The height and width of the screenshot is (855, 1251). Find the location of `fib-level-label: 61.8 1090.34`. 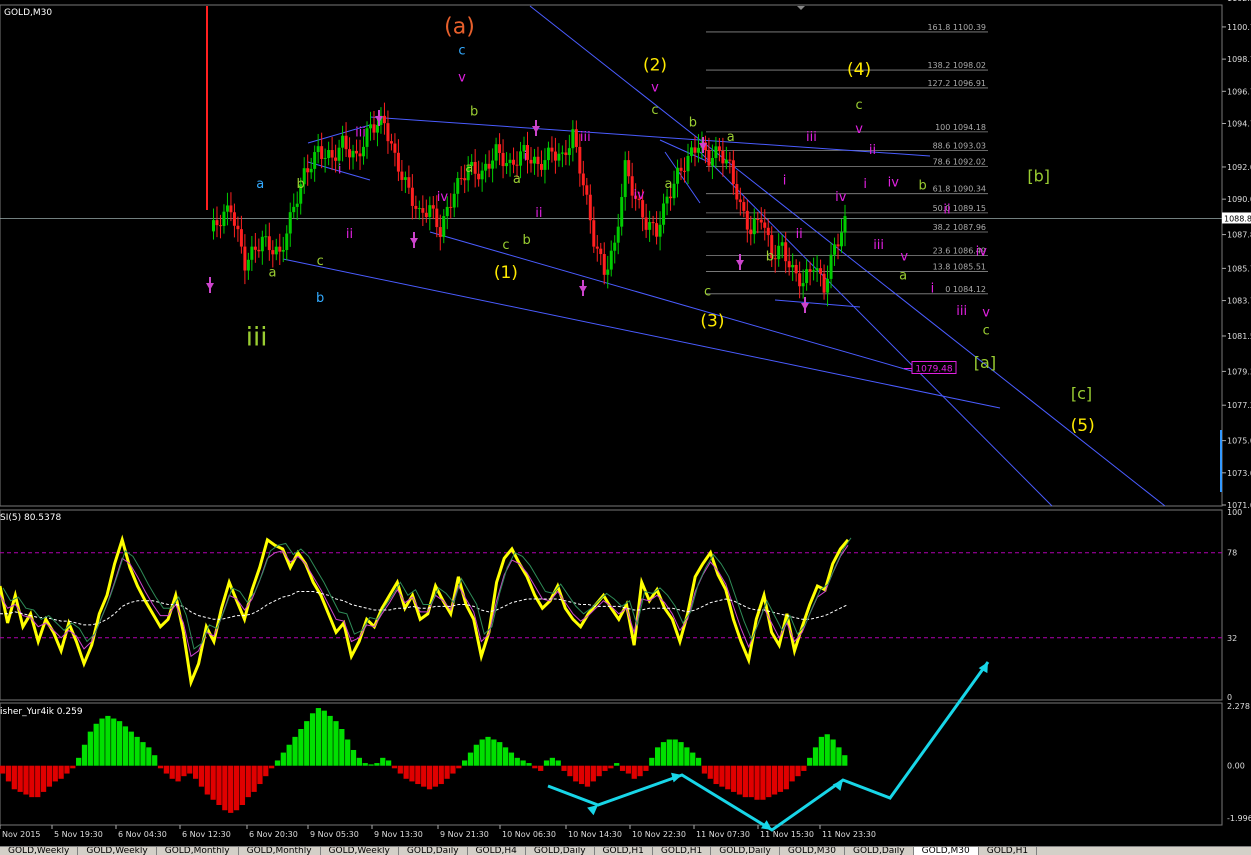

fib-level-label: 61.8 1090.34 is located at coordinates (959, 189).